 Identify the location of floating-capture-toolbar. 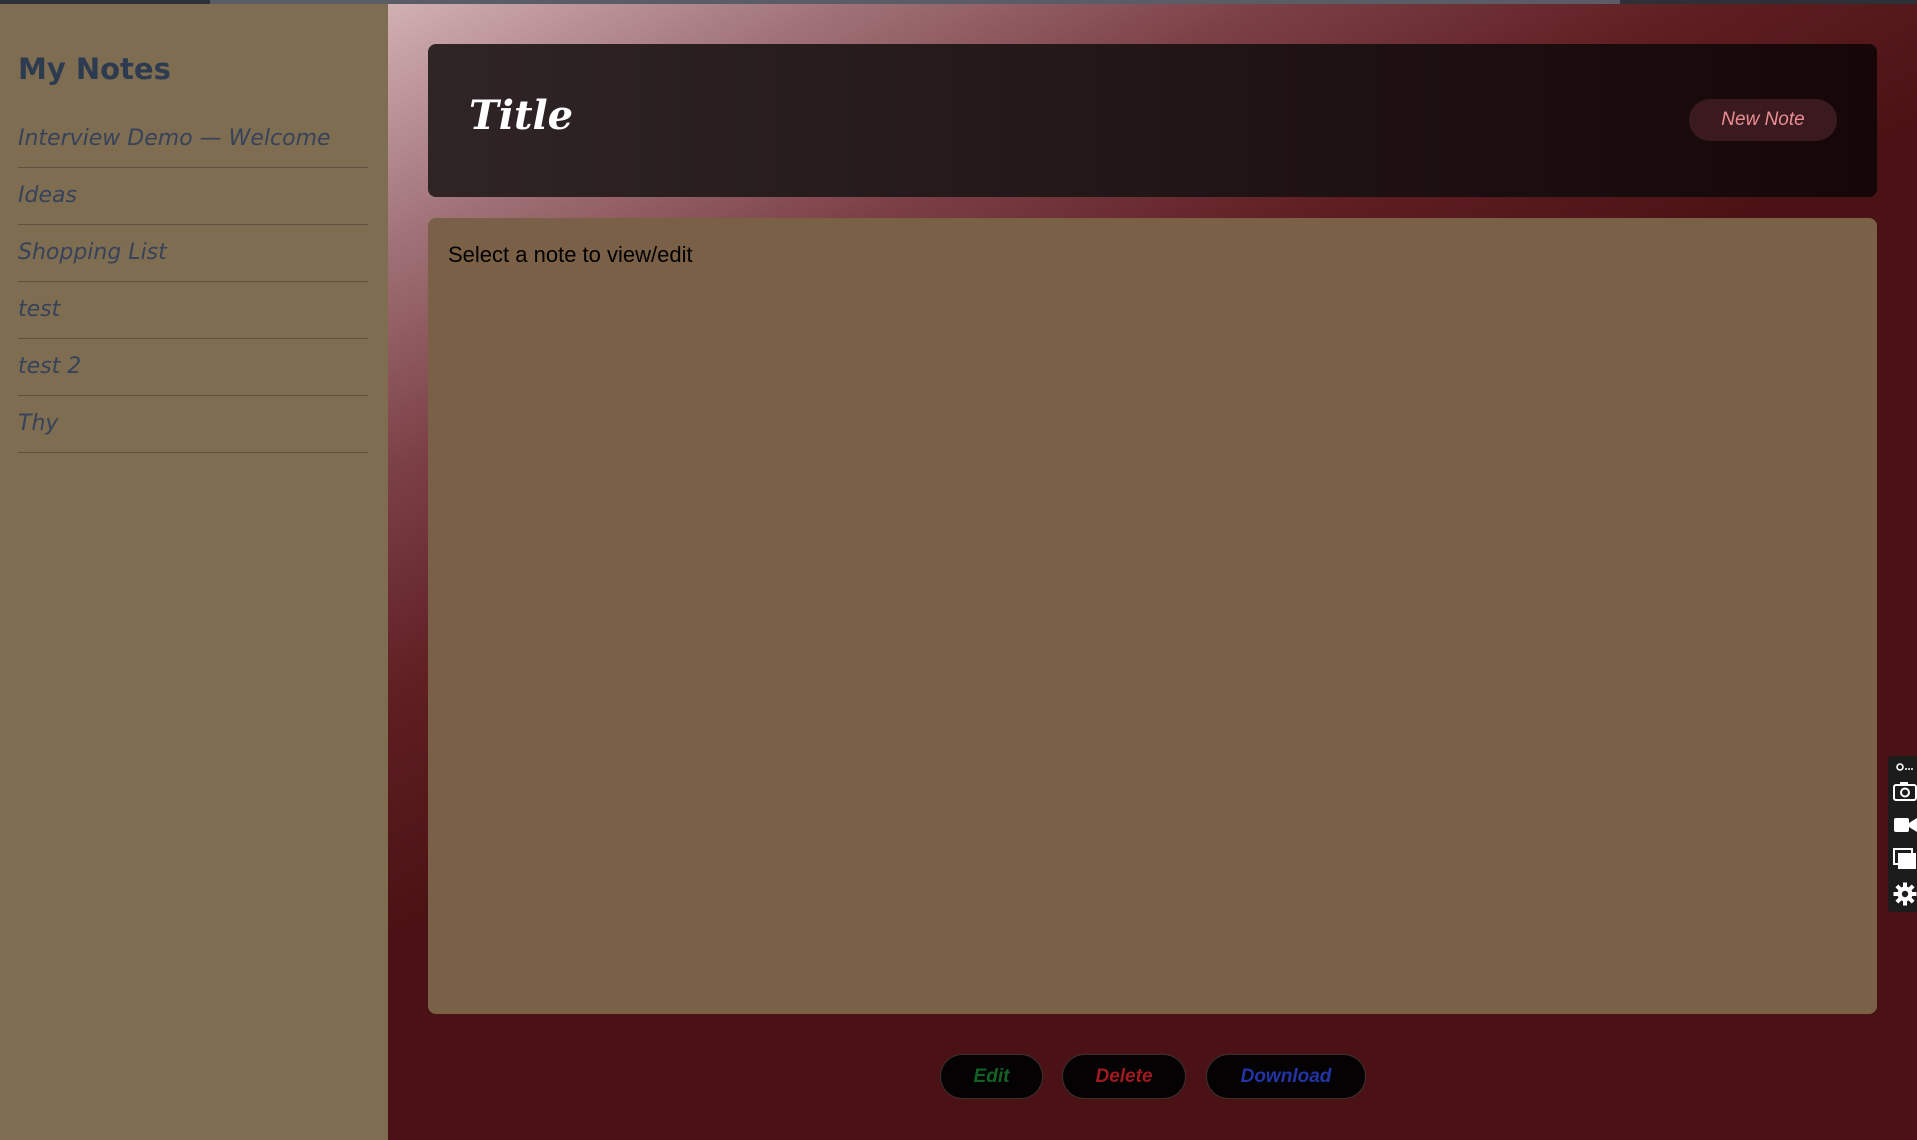
(1902, 834).